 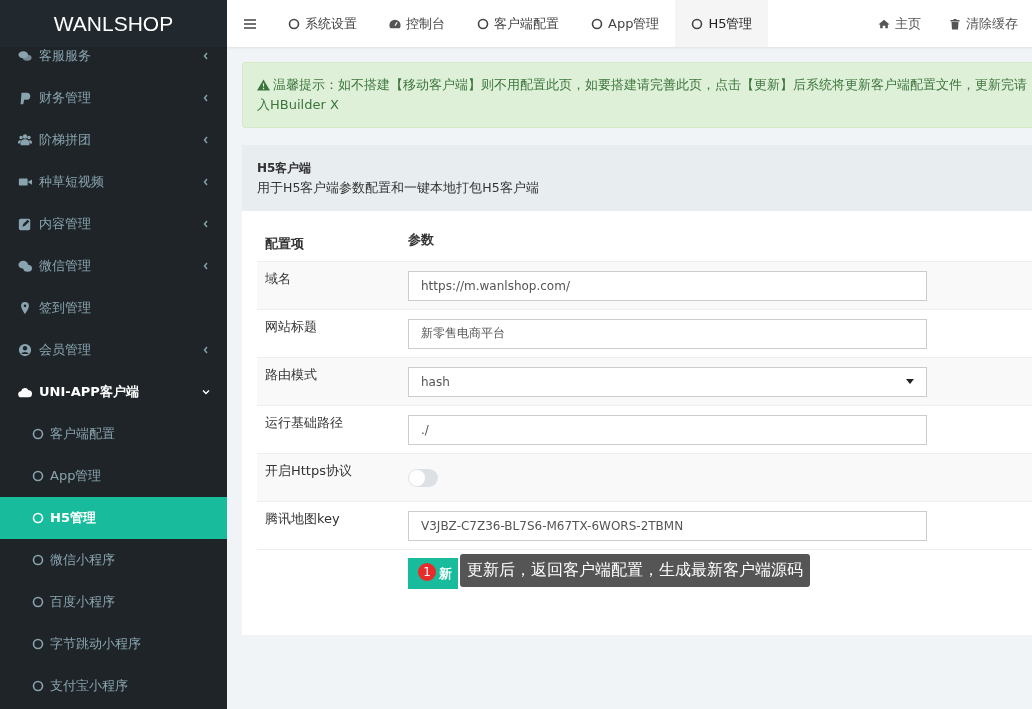 What do you see at coordinates (298, 105) in the screenshot?
I see `alert-text: 入HBuilder X` at bounding box center [298, 105].